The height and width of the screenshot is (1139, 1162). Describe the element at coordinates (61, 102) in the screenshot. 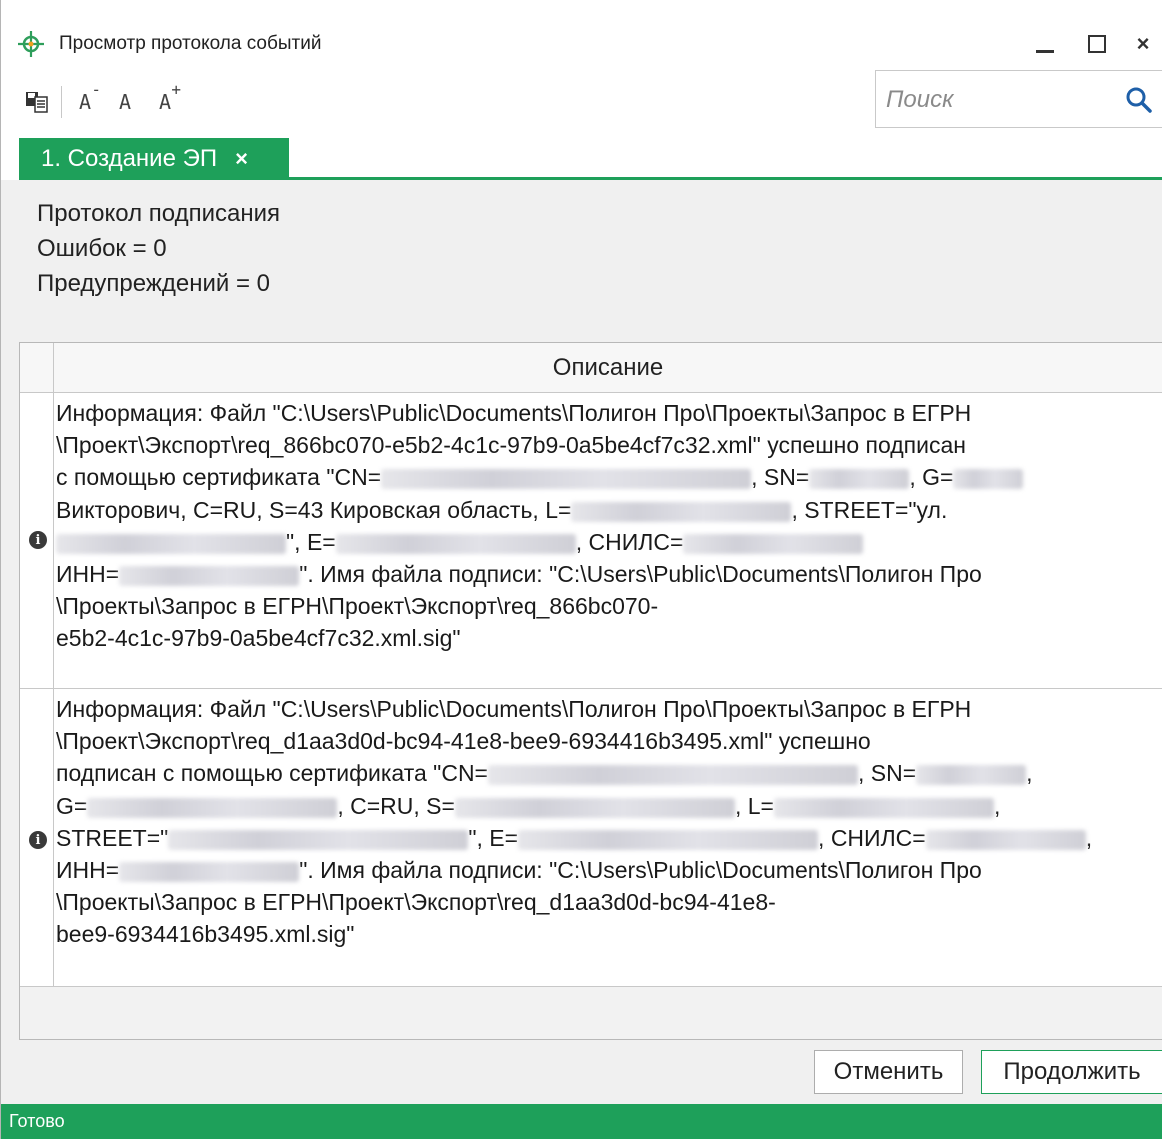

I see `toolbar-separator` at that location.